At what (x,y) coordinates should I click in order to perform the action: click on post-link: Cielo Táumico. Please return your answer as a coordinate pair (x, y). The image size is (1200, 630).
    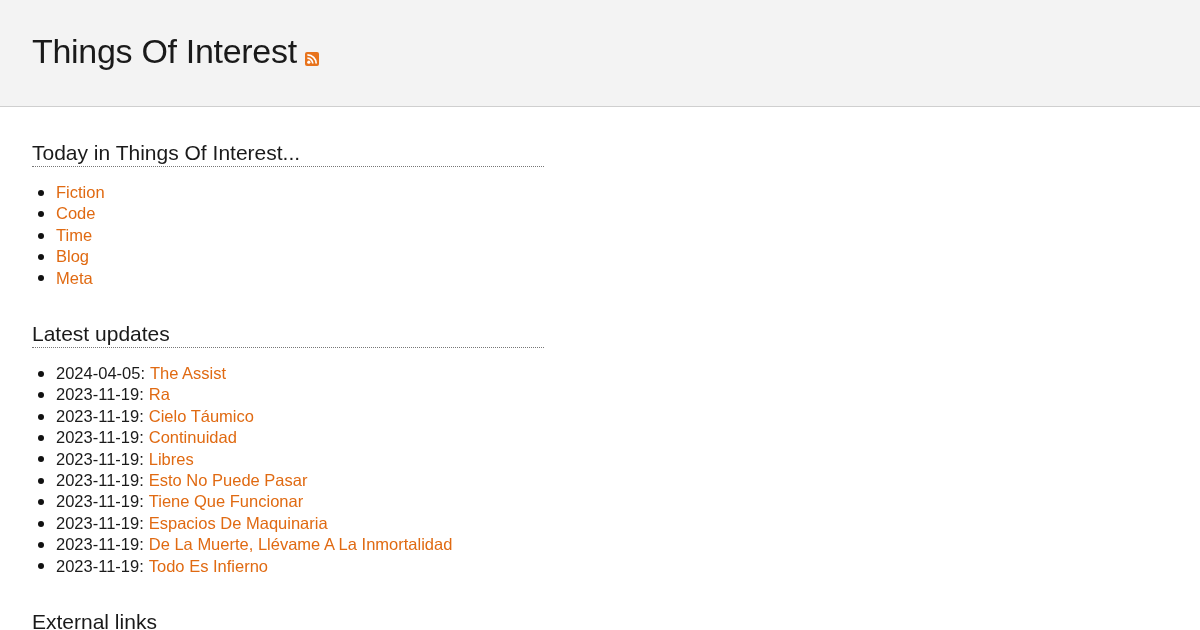
    Looking at the image, I should click on (201, 416).